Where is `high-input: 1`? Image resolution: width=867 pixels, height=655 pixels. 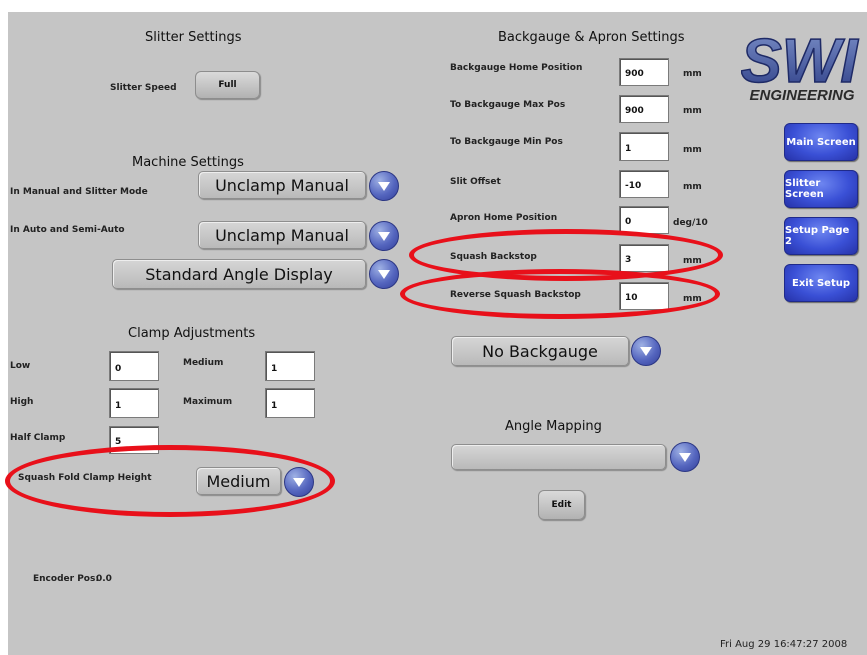 high-input: 1 is located at coordinates (134, 403).